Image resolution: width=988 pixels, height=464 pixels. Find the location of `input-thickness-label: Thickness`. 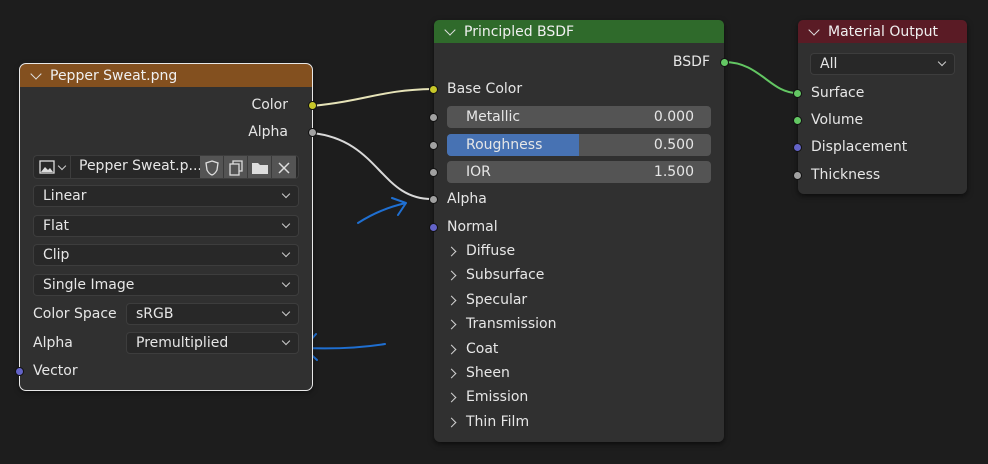

input-thickness-label: Thickness is located at coordinates (846, 175).